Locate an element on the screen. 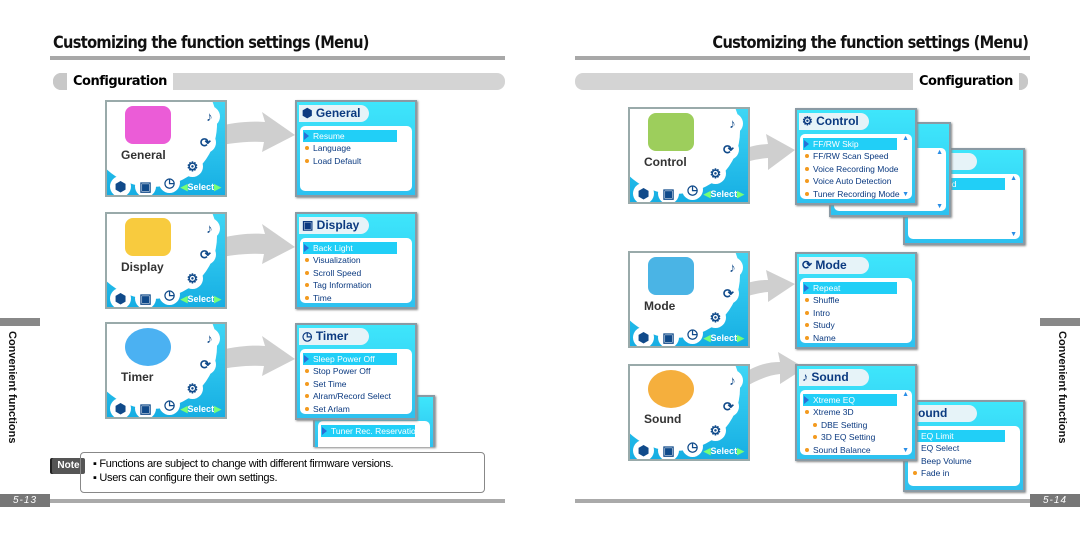  menu-item-active: Tuner Rec. Reservation is located at coordinates (370, 431).